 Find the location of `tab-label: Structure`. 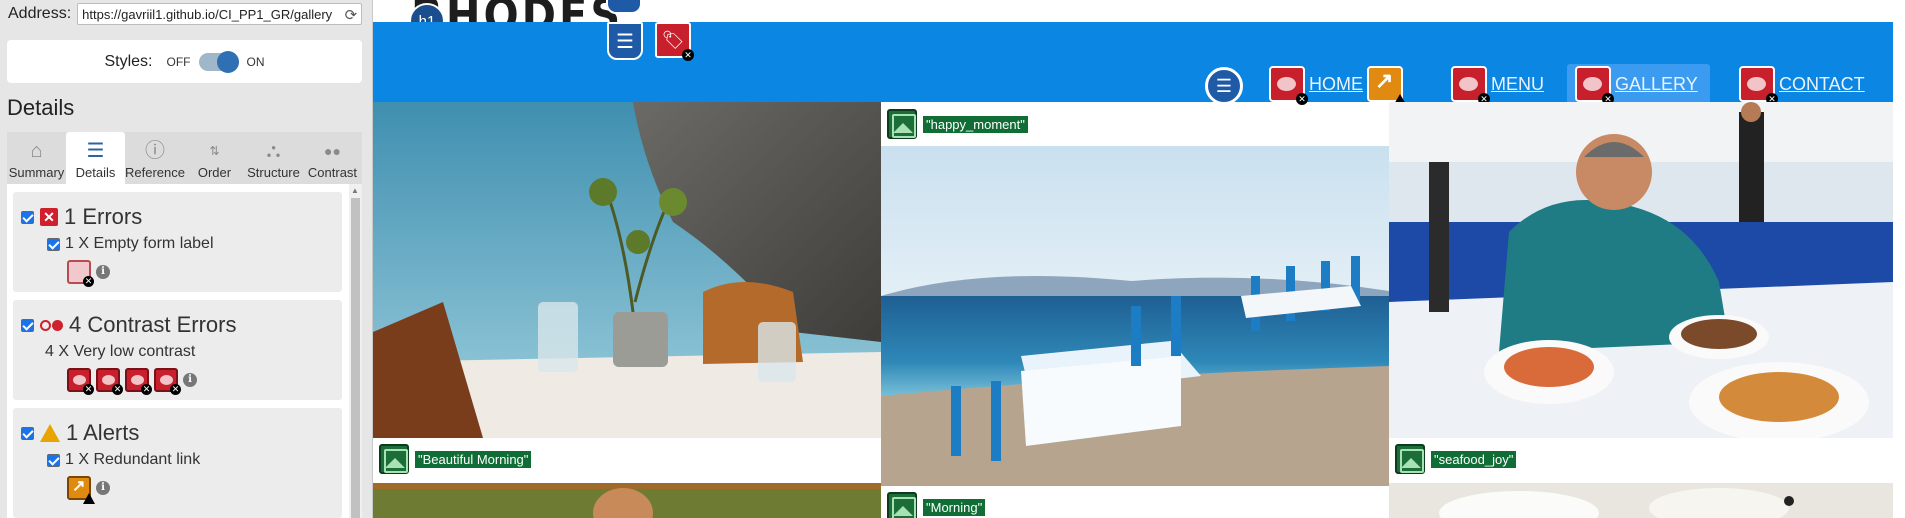

tab-label: Structure is located at coordinates (273, 172).